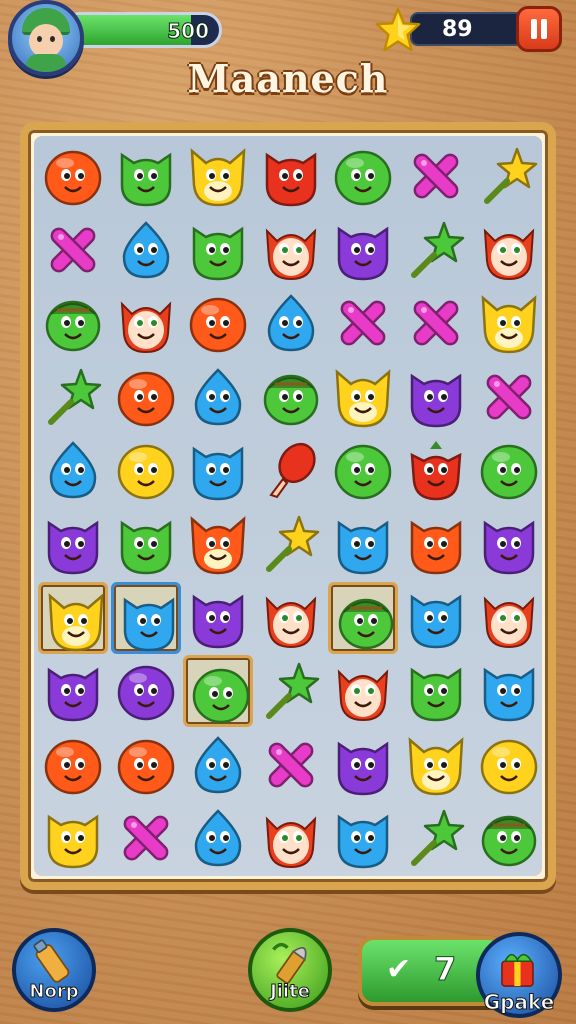  Describe the element at coordinates (291, 176) in the screenshot. I see `tile-red-cat` at that location.